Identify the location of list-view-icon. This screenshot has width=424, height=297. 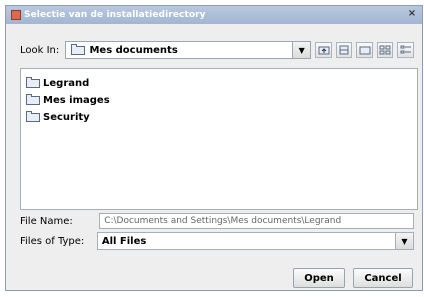
(385, 50).